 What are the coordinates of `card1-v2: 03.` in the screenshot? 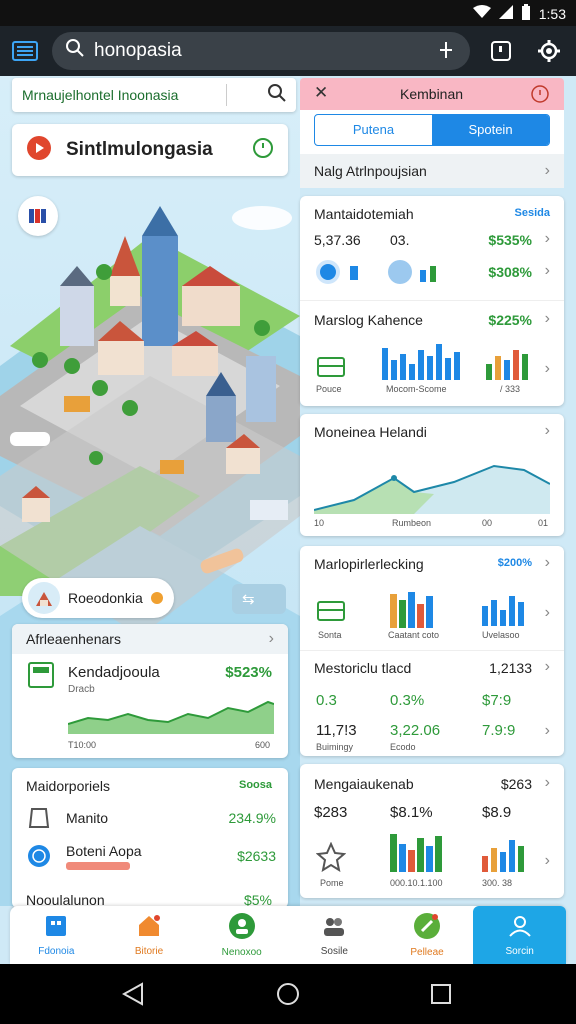 It's located at (400, 240).